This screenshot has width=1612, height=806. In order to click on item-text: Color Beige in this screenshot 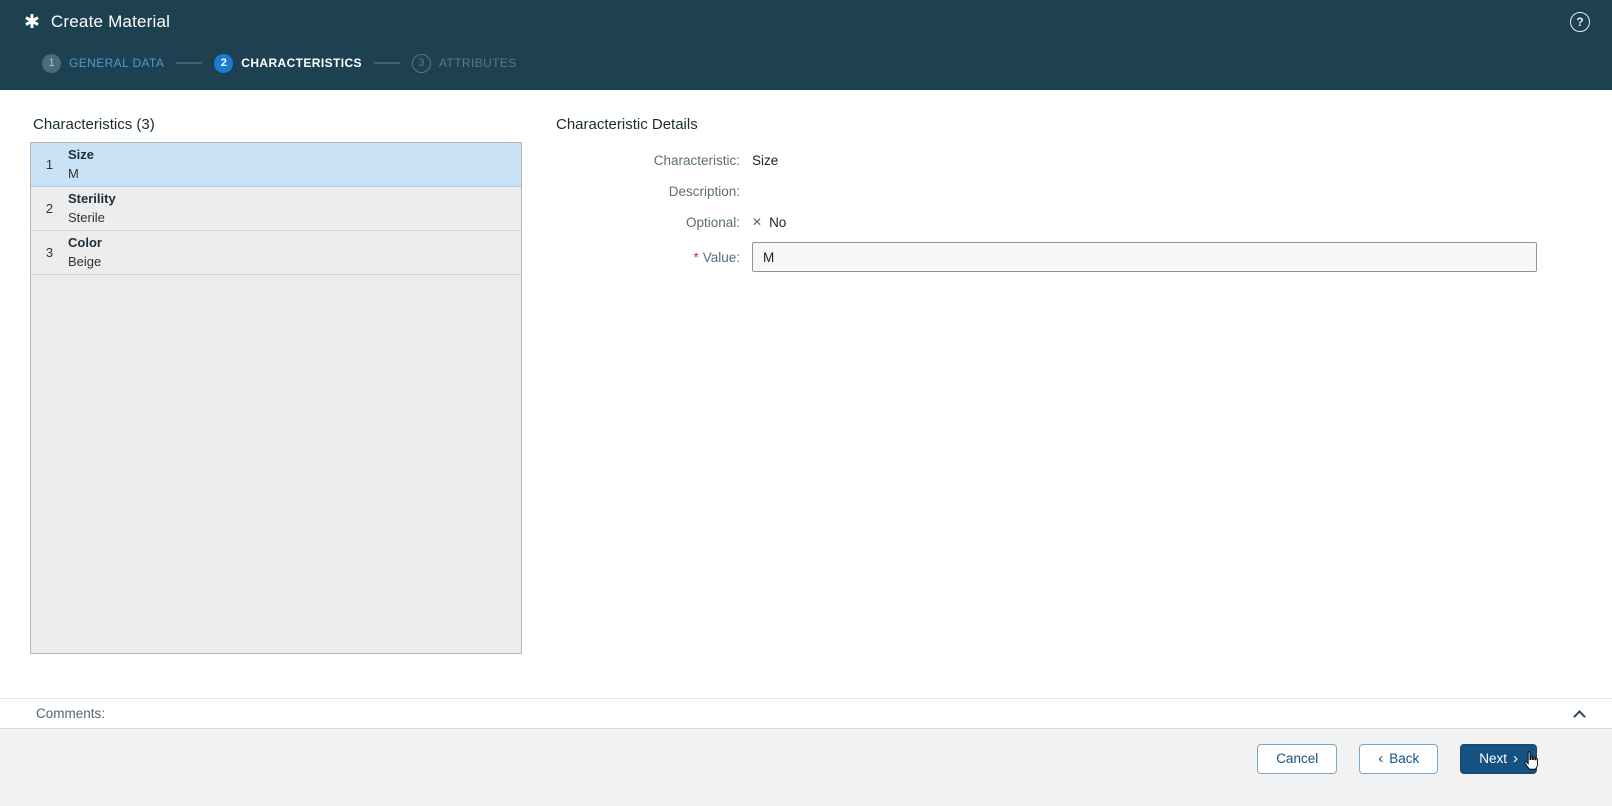, I will do `click(85, 253)`.